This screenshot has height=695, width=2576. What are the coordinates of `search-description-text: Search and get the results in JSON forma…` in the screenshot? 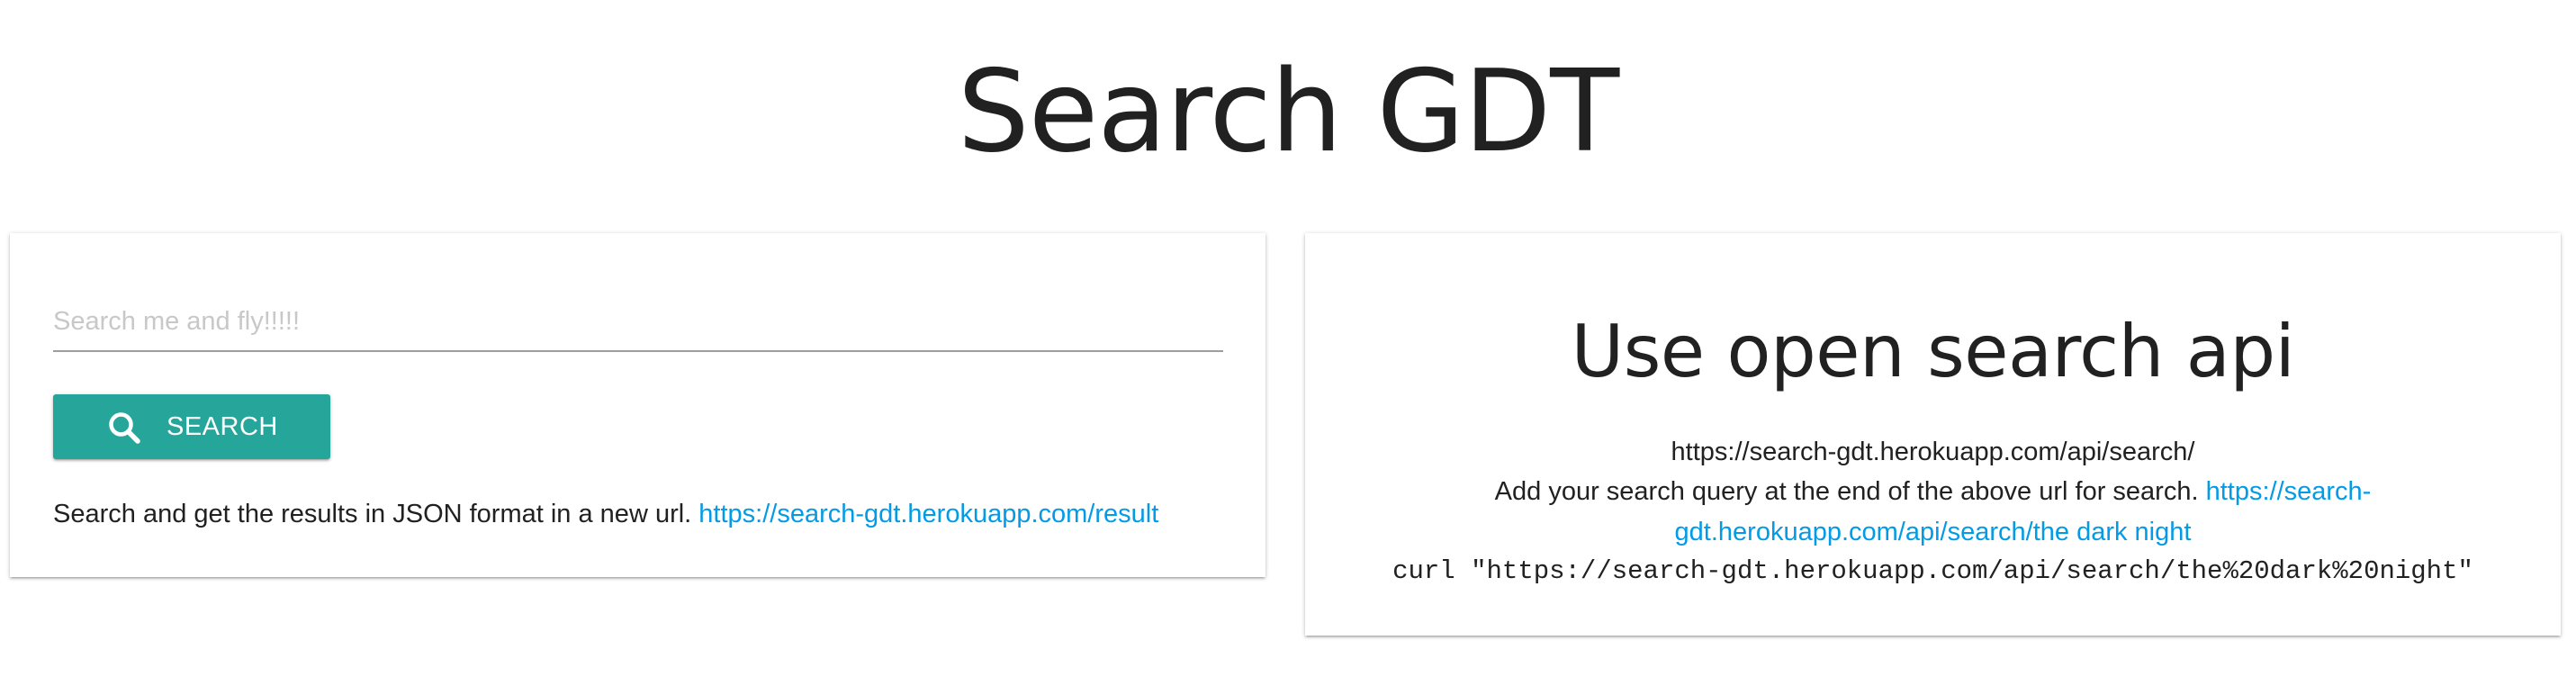 It's located at (372, 514).